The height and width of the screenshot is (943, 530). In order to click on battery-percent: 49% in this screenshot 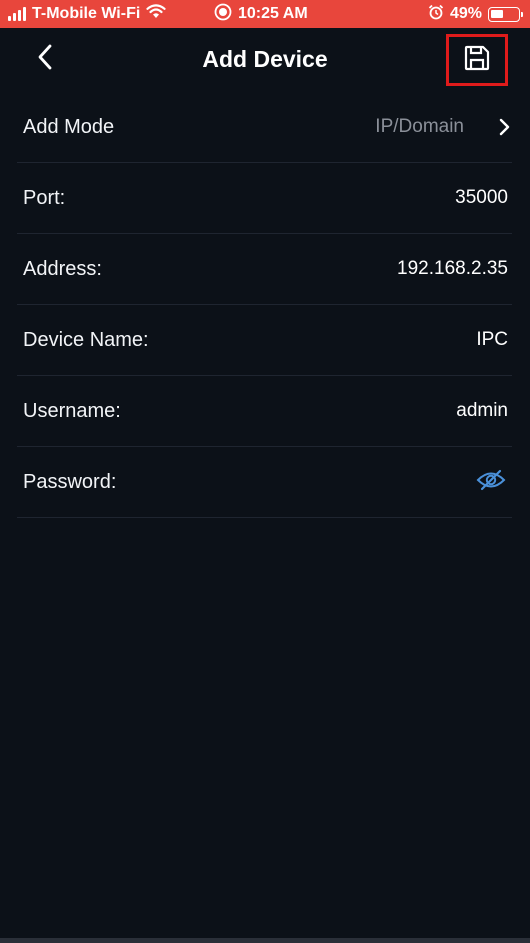, I will do `click(465, 13)`.